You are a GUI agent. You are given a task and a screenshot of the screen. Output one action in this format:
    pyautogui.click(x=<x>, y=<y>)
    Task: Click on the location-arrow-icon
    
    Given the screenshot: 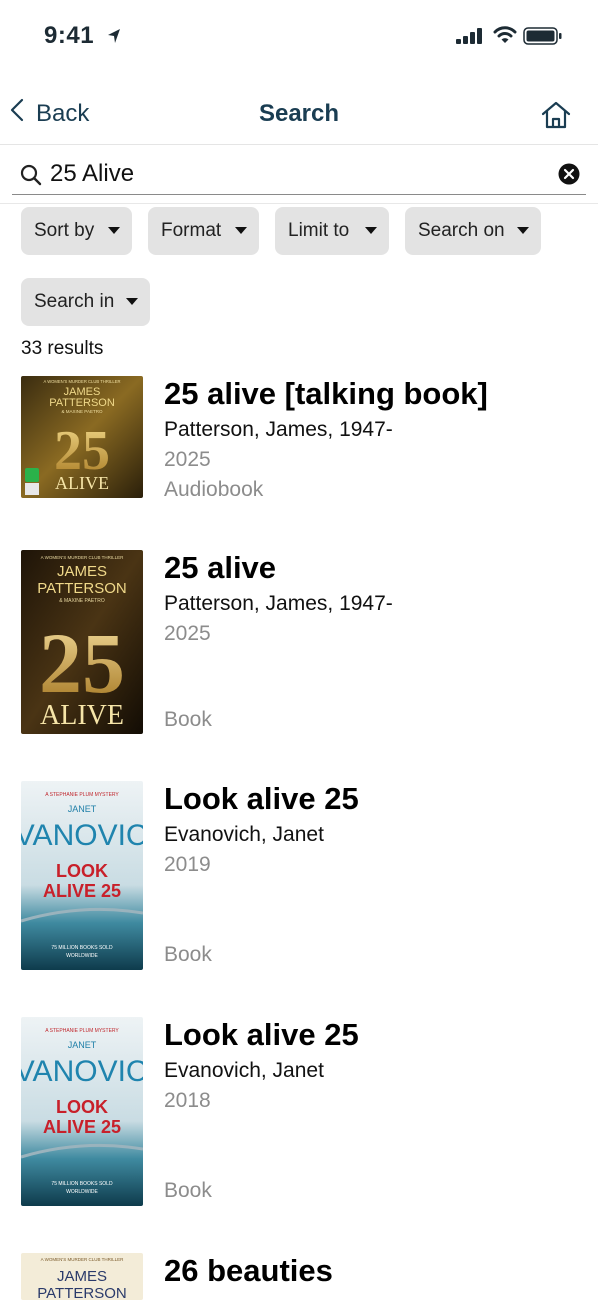 What is the action you would take?
    pyautogui.click(x=114, y=37)
    